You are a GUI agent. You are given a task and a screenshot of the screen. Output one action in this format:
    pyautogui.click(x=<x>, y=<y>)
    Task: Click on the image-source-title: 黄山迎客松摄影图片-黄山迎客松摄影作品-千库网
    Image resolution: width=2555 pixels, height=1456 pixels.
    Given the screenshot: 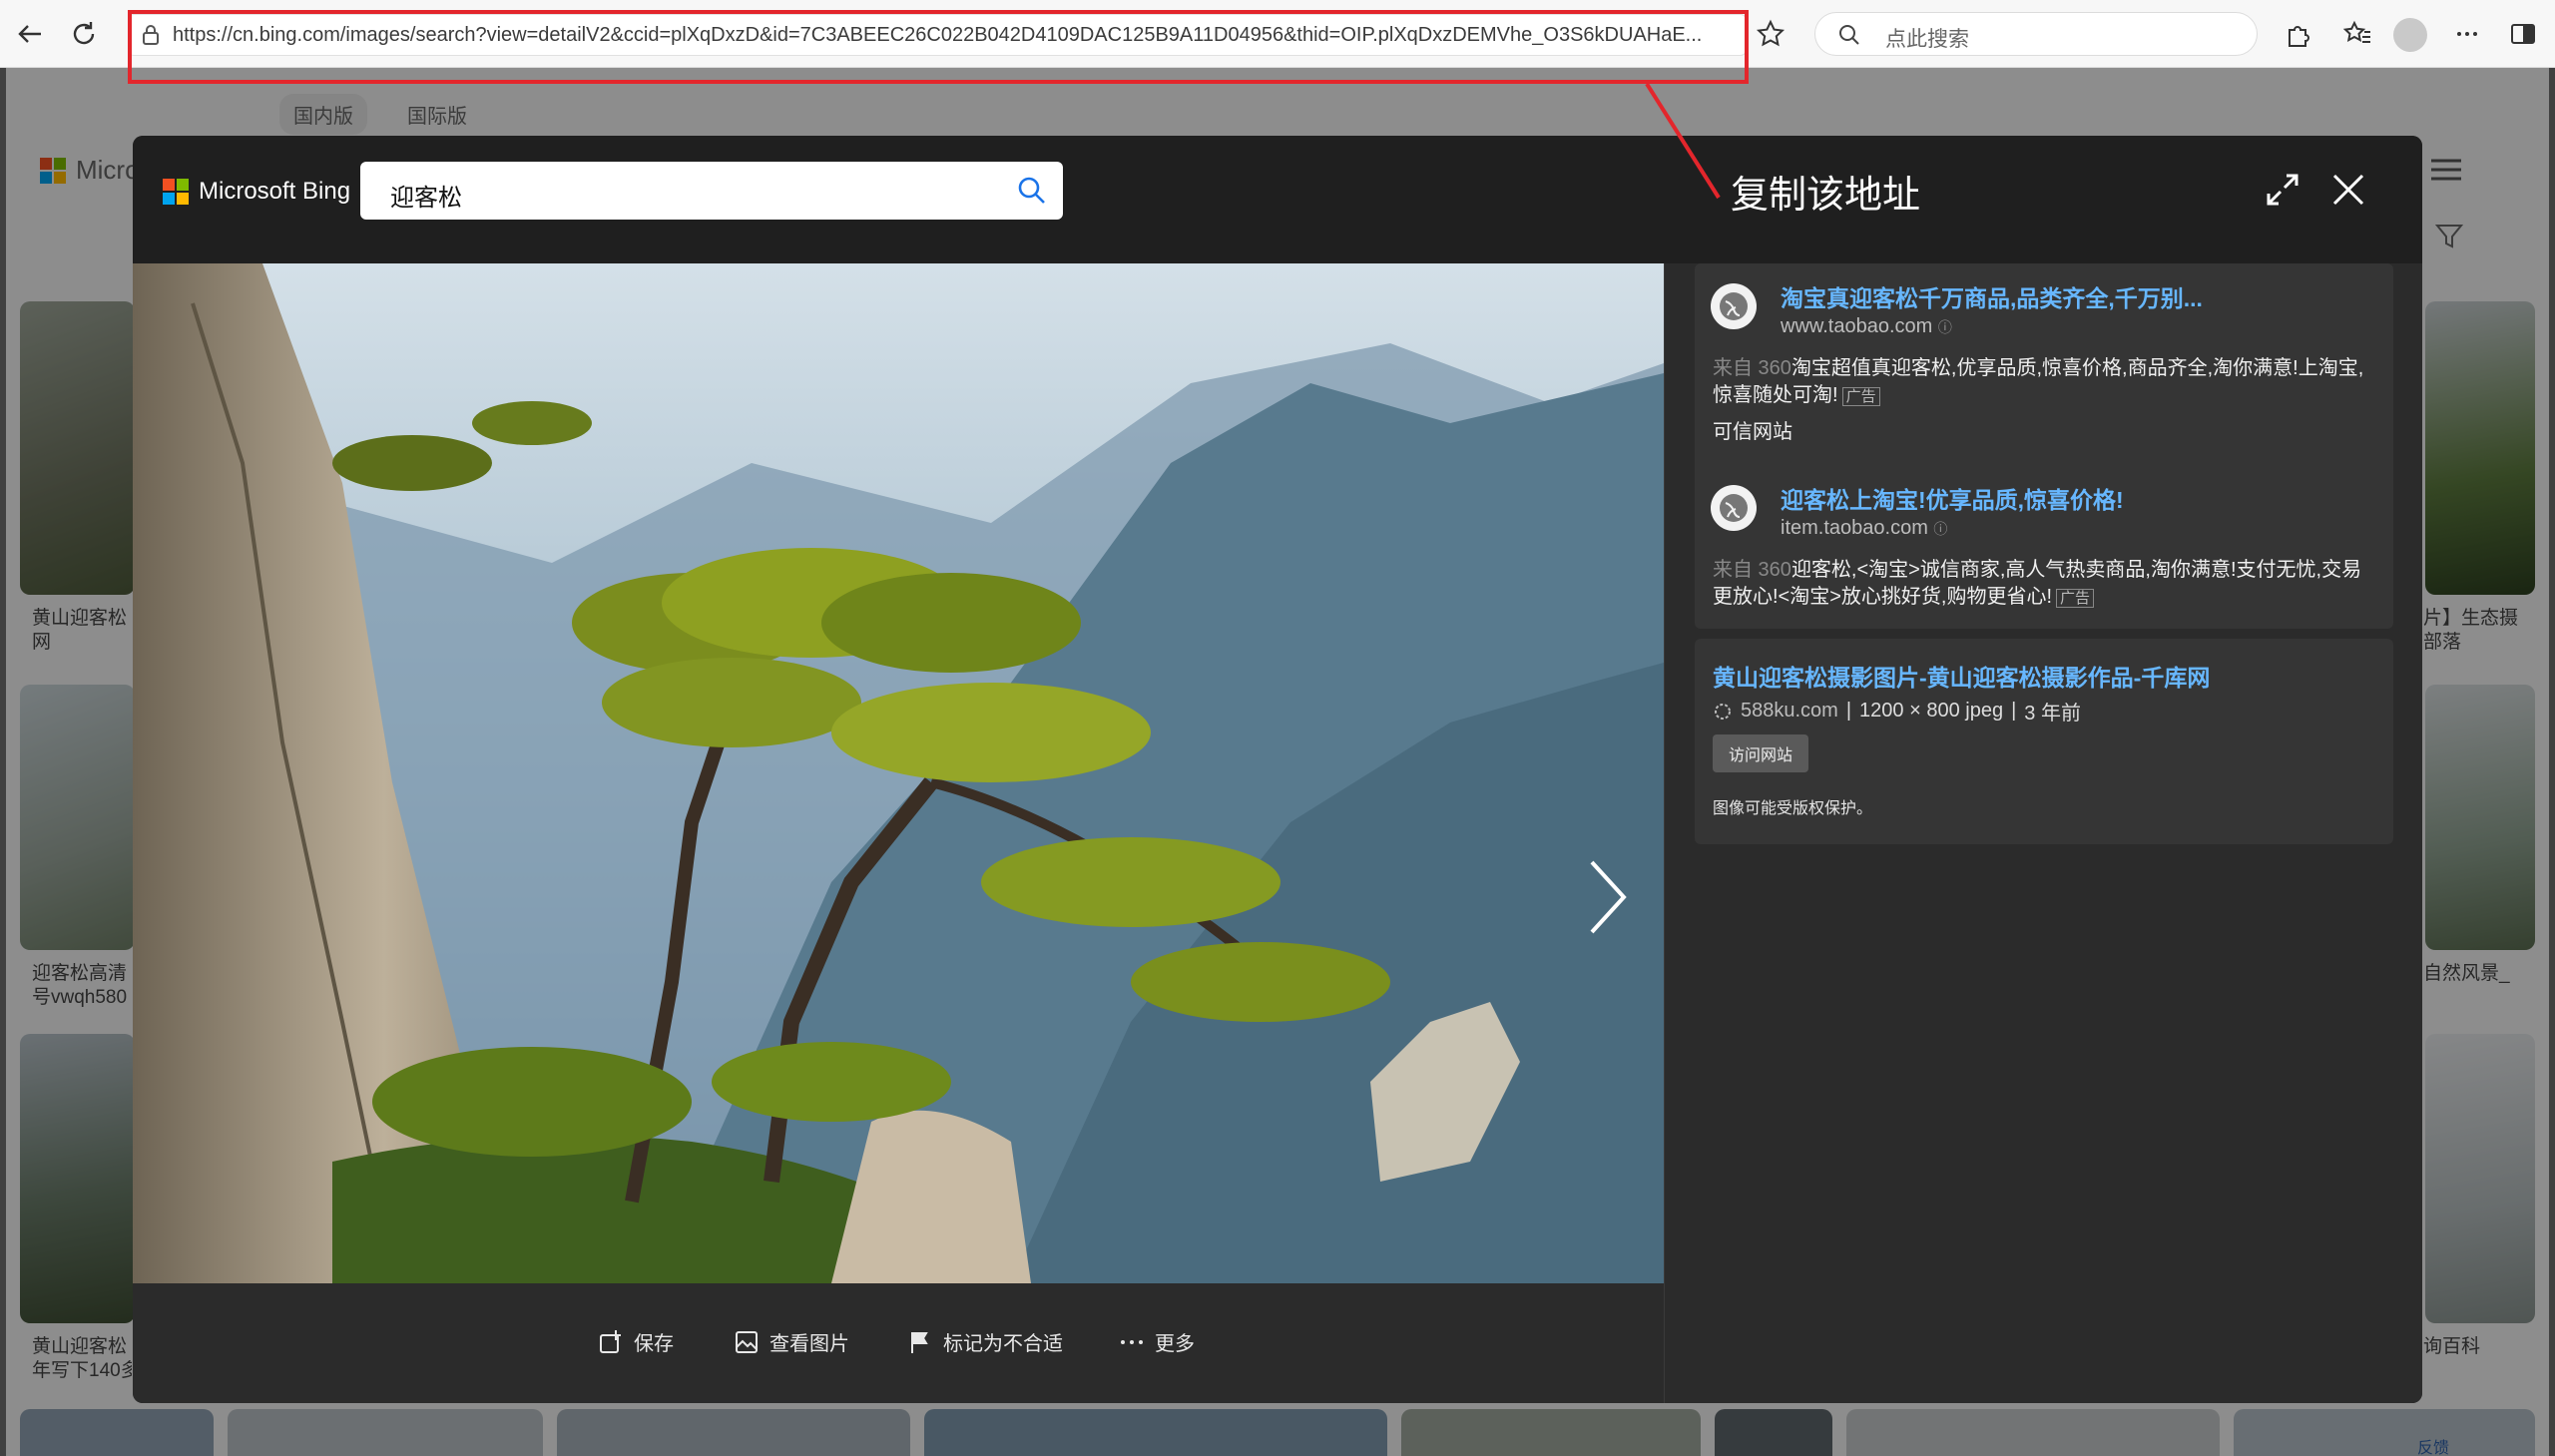 What is the action you would take?
    pyautogui.click(x=1961, y=676)
    